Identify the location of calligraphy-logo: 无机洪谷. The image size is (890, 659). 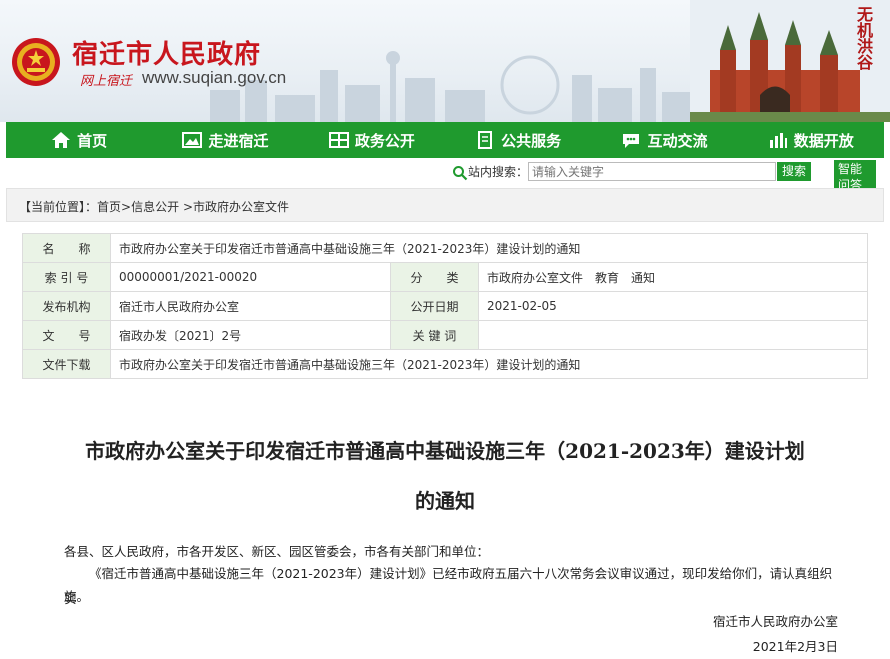
(863, 38).